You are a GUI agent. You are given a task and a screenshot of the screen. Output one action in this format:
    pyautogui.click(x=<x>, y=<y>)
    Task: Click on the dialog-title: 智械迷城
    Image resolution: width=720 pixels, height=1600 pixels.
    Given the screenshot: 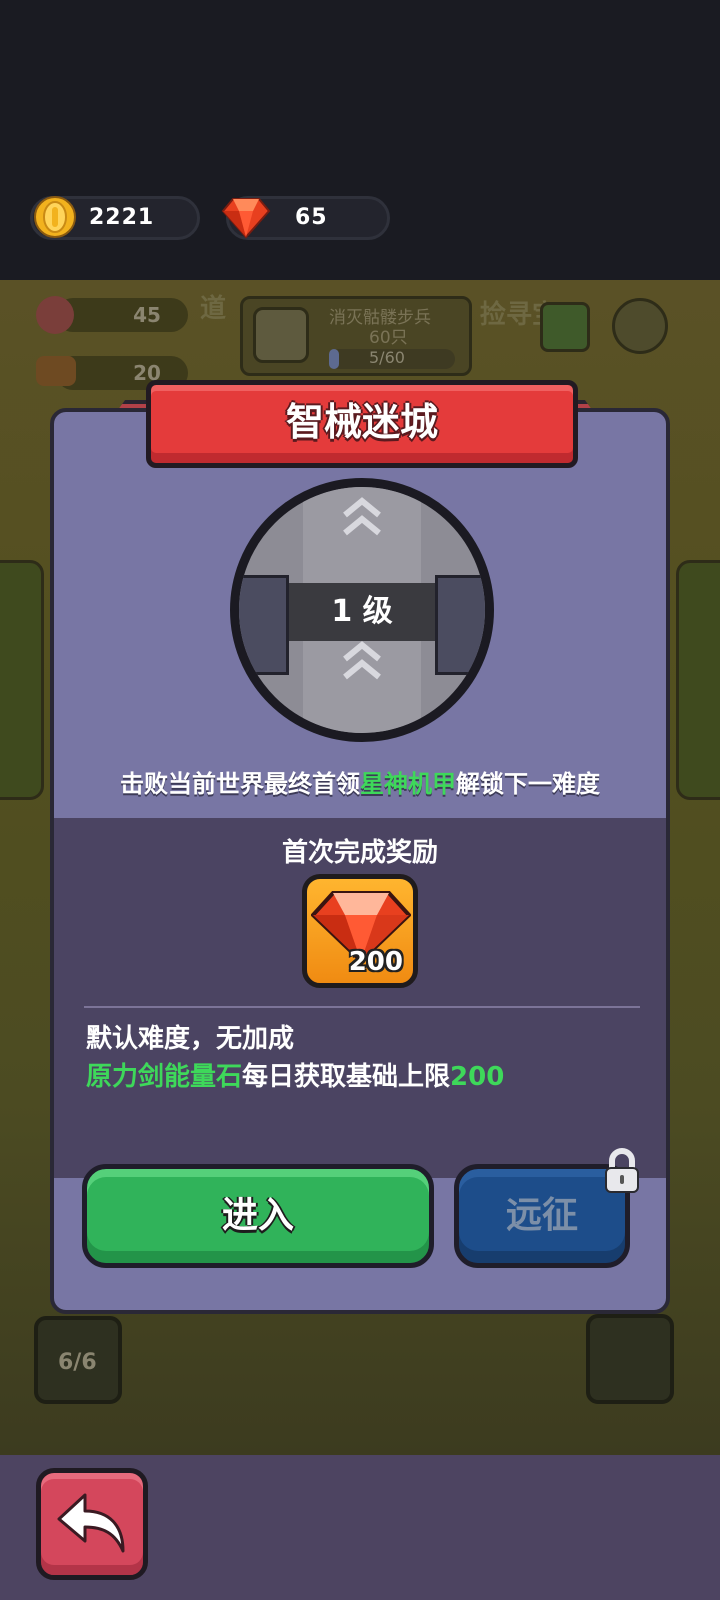 What is the action you would take?
    pyautogui.click(x=361, y=422)
    